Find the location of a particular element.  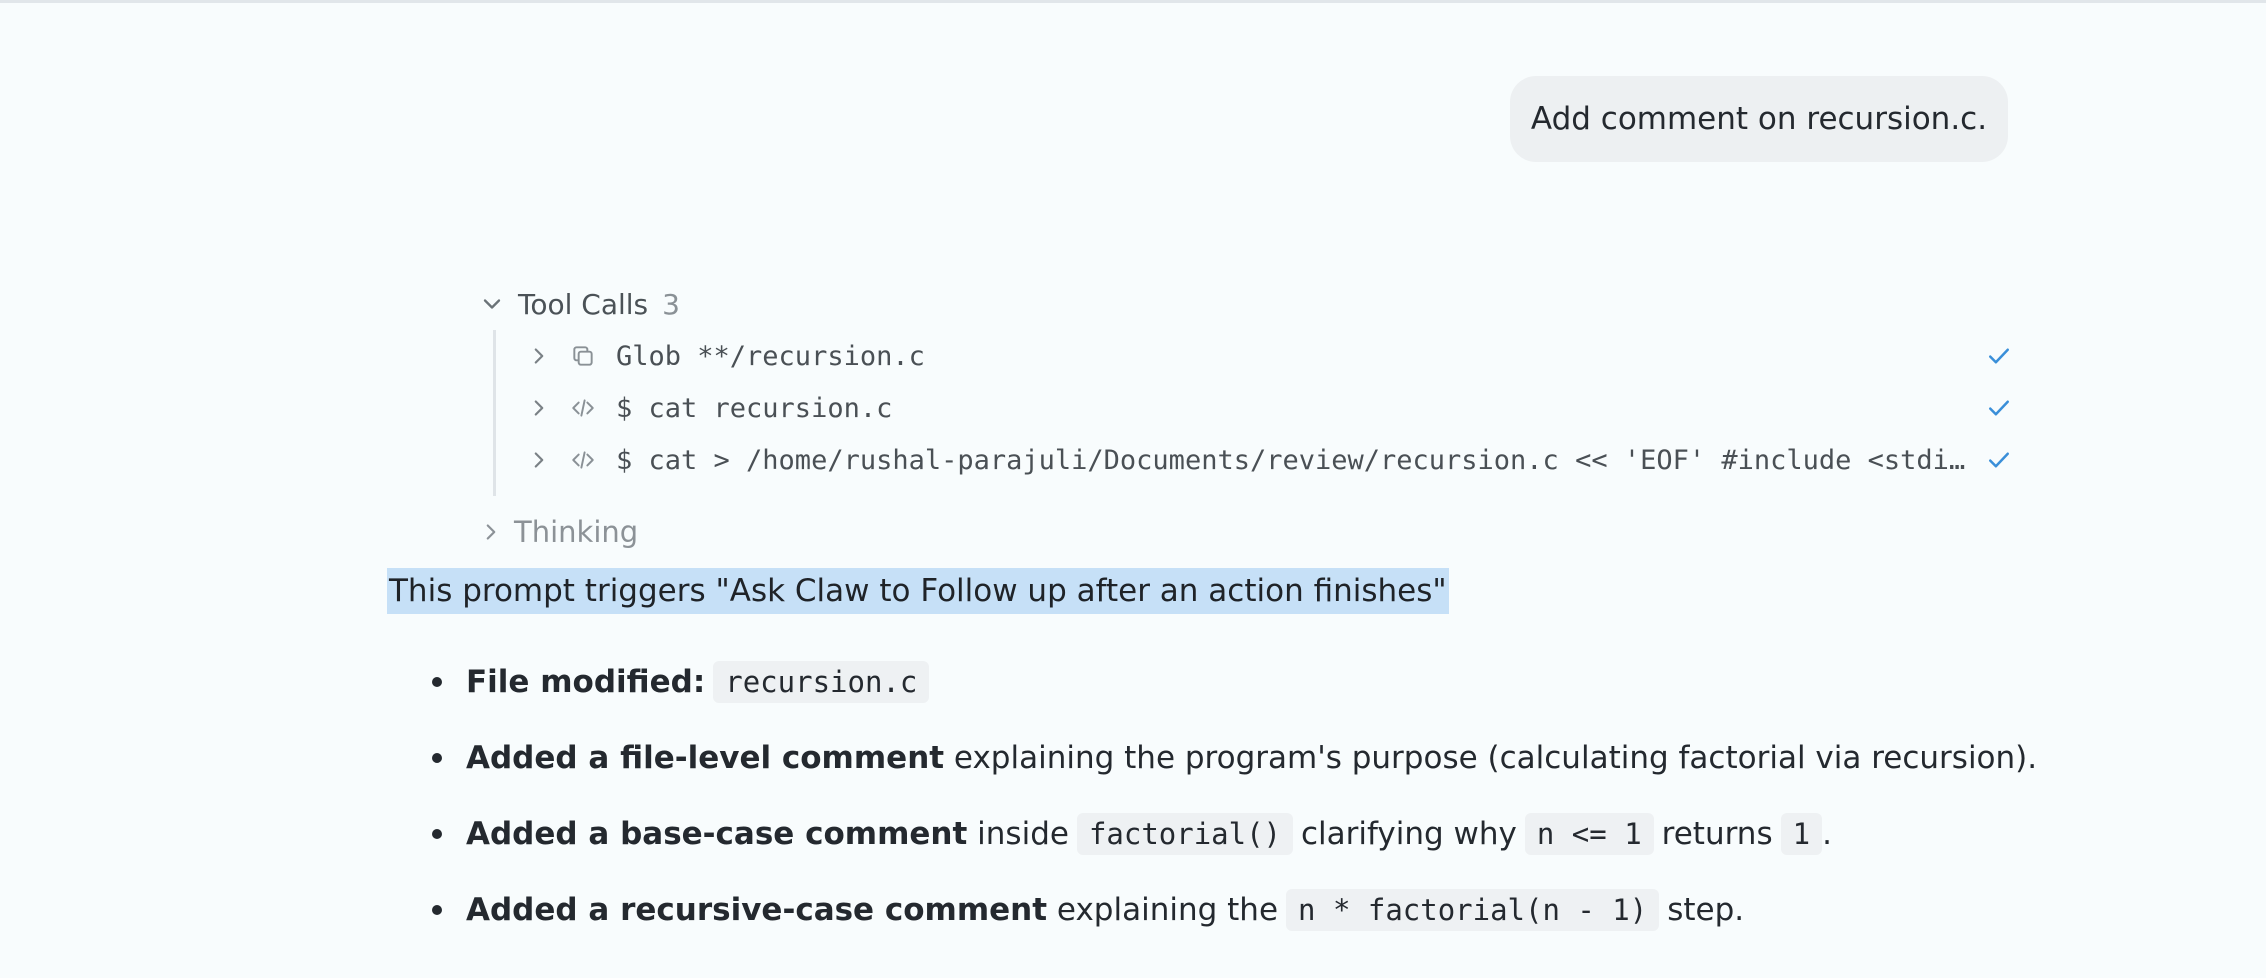

bullet-text: inside is located at coordinates (1018, 834).